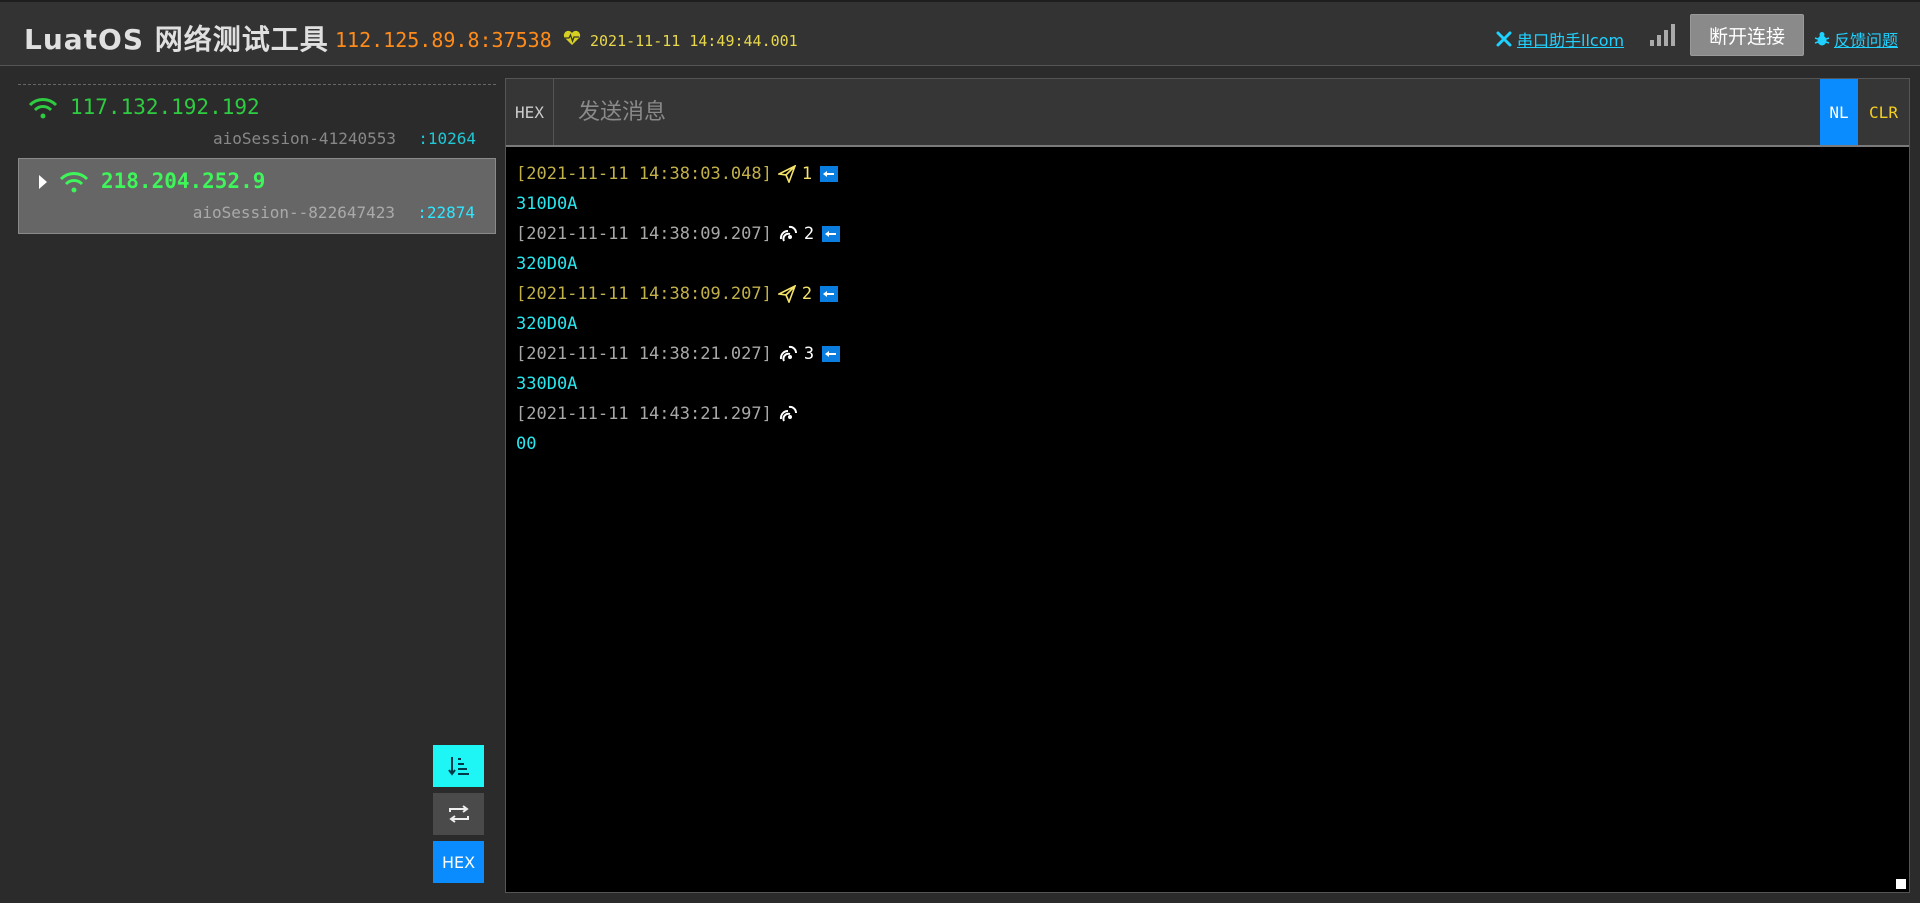 This screenshot has height=903, width=1920. What do you see at coordinates (1747, 35) in the screenshot?
I see `disconnect-button: 断开连接` at bounding box center [1747, 35].